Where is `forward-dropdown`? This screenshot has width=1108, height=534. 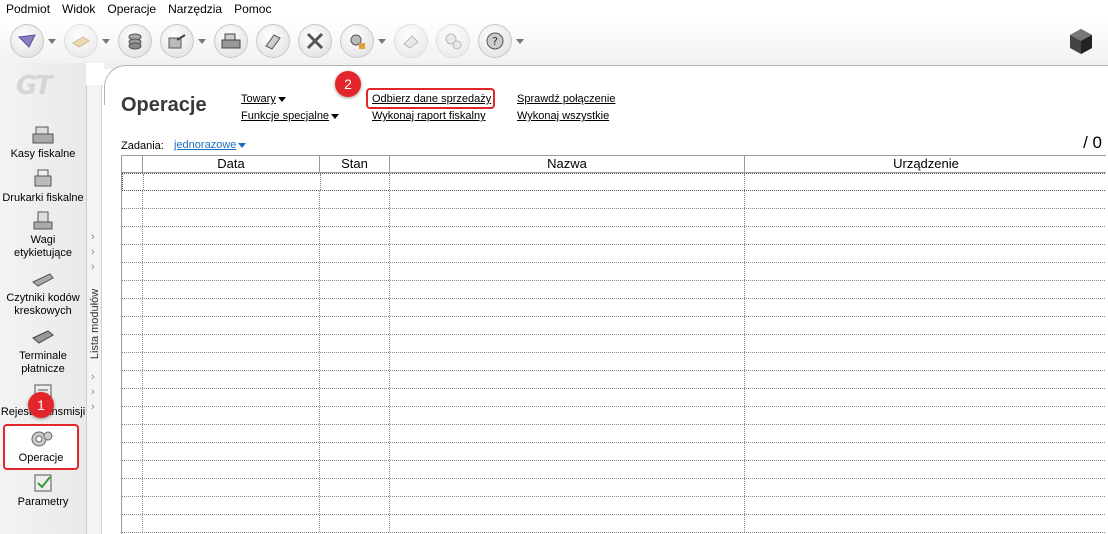 forward-dropdown is located at coordinates (106, 41).